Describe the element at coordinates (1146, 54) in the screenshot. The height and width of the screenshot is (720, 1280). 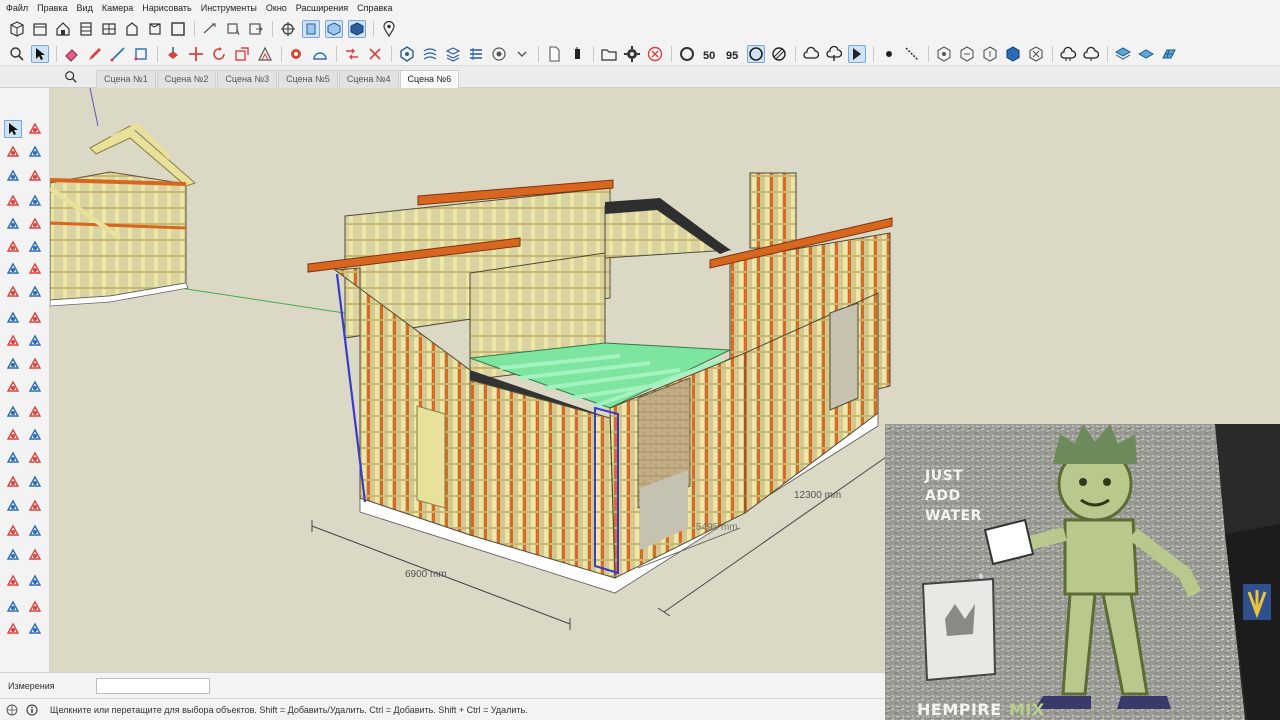
I see `grid2-icon` at that location.